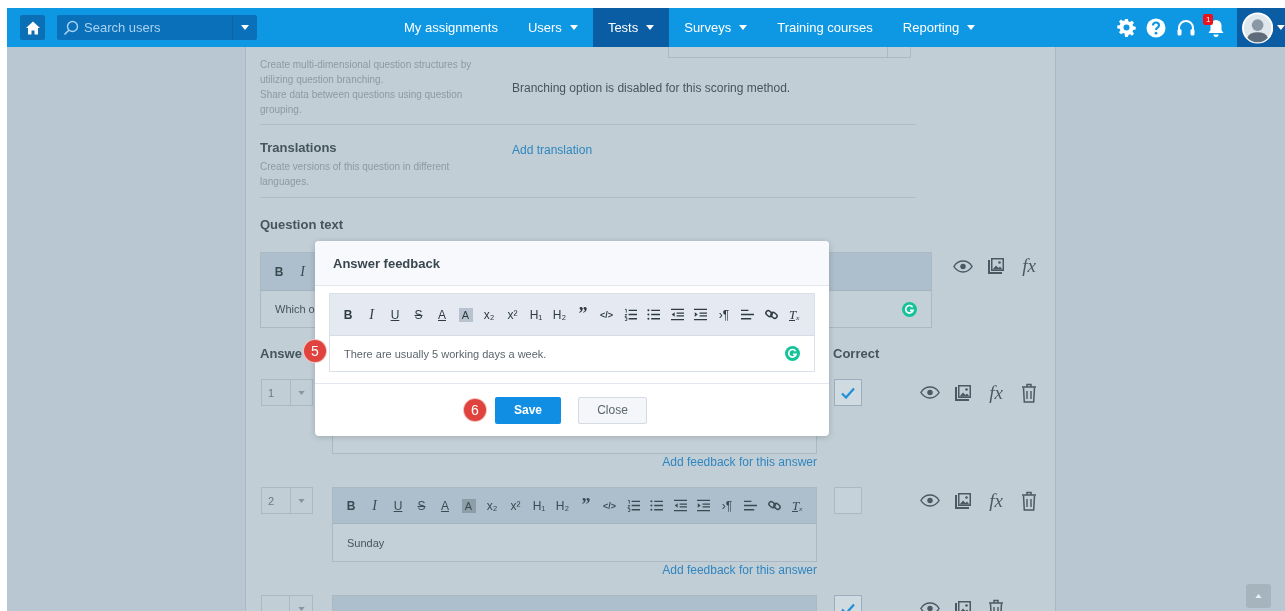 The height and width of the screenshot is (611, 1285). What do you see at coordinates (386, 263) in the screenshot?
I see `dialog-title: Answer feedback` at bounding box center [386, 263].